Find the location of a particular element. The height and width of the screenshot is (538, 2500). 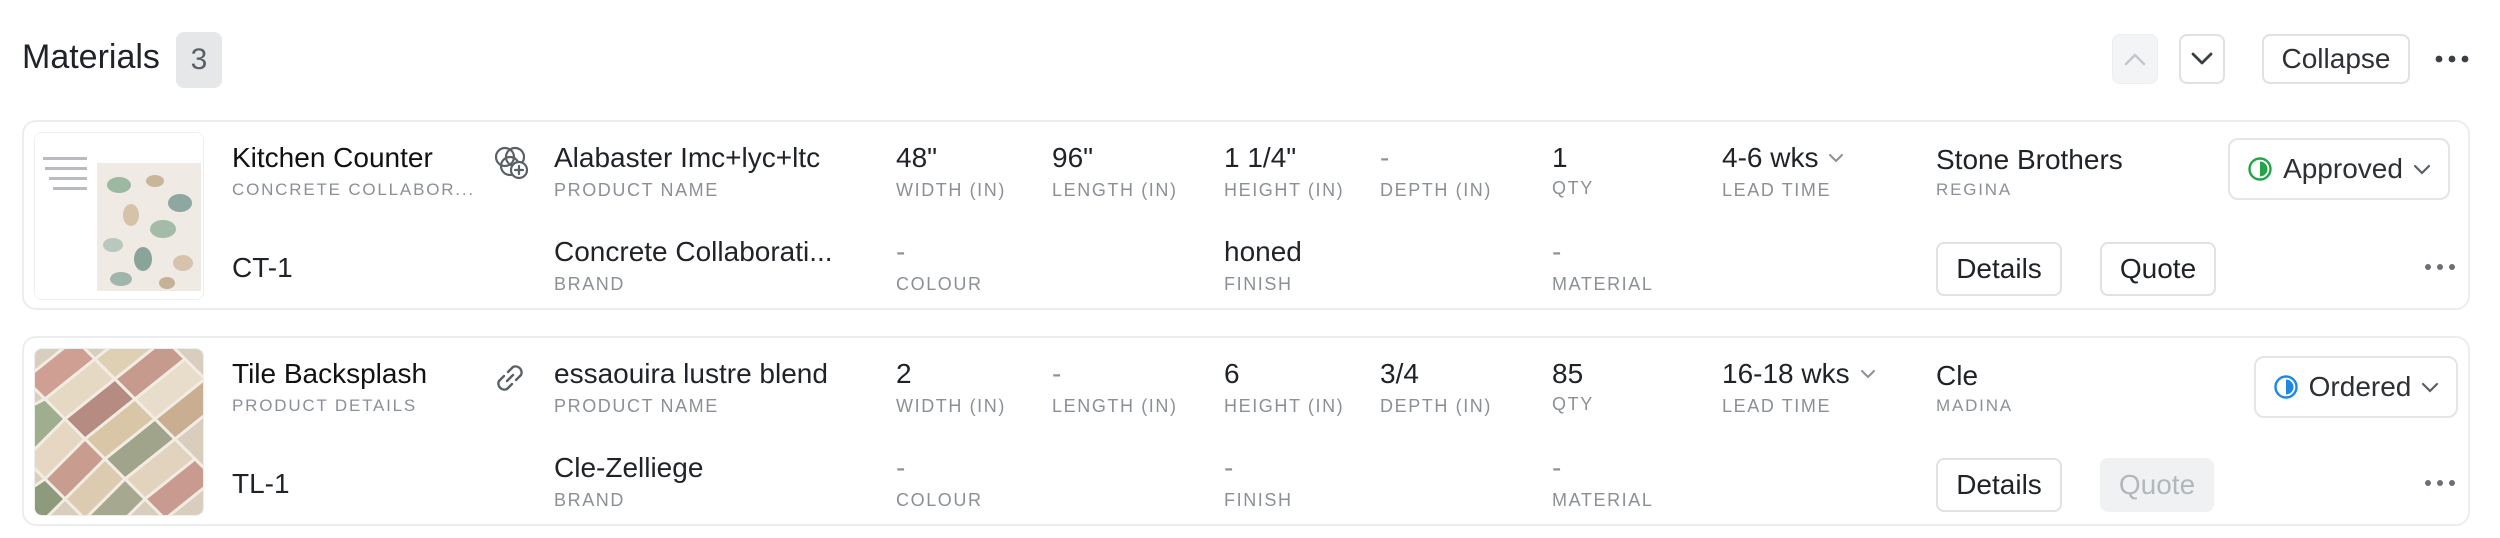

vendor-contact: REGINA is located at coordinates (1974, 189).